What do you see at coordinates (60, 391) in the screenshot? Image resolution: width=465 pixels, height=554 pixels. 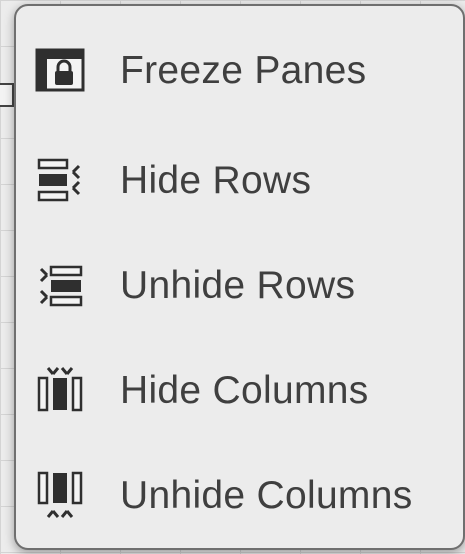 I see `hide-columns-icon` at bounding box center [60, 391].